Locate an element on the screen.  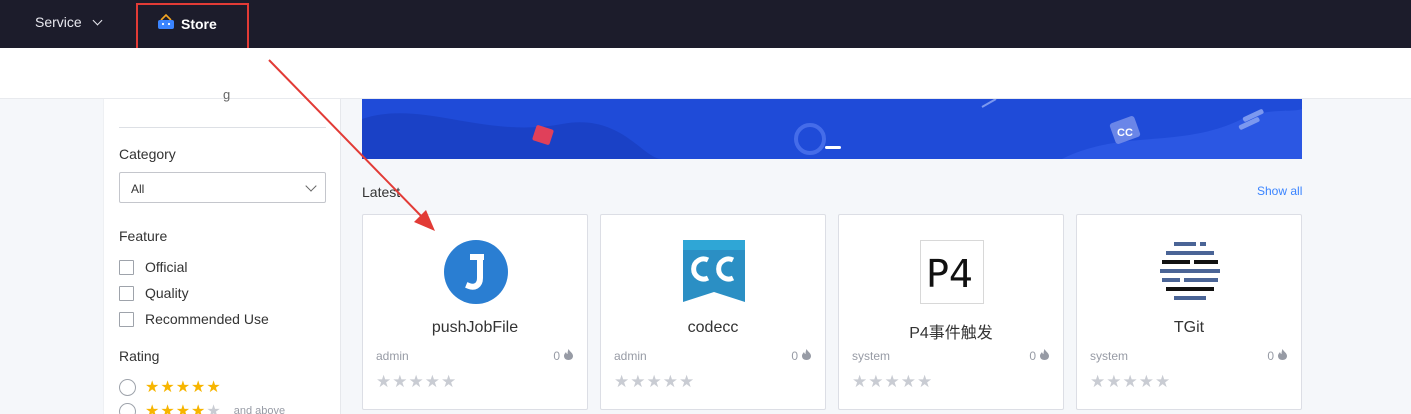
plugin-card-codecc: codecc admin 0 ★ ★ ★ ★ ★ is located at coordinates (713, 312).